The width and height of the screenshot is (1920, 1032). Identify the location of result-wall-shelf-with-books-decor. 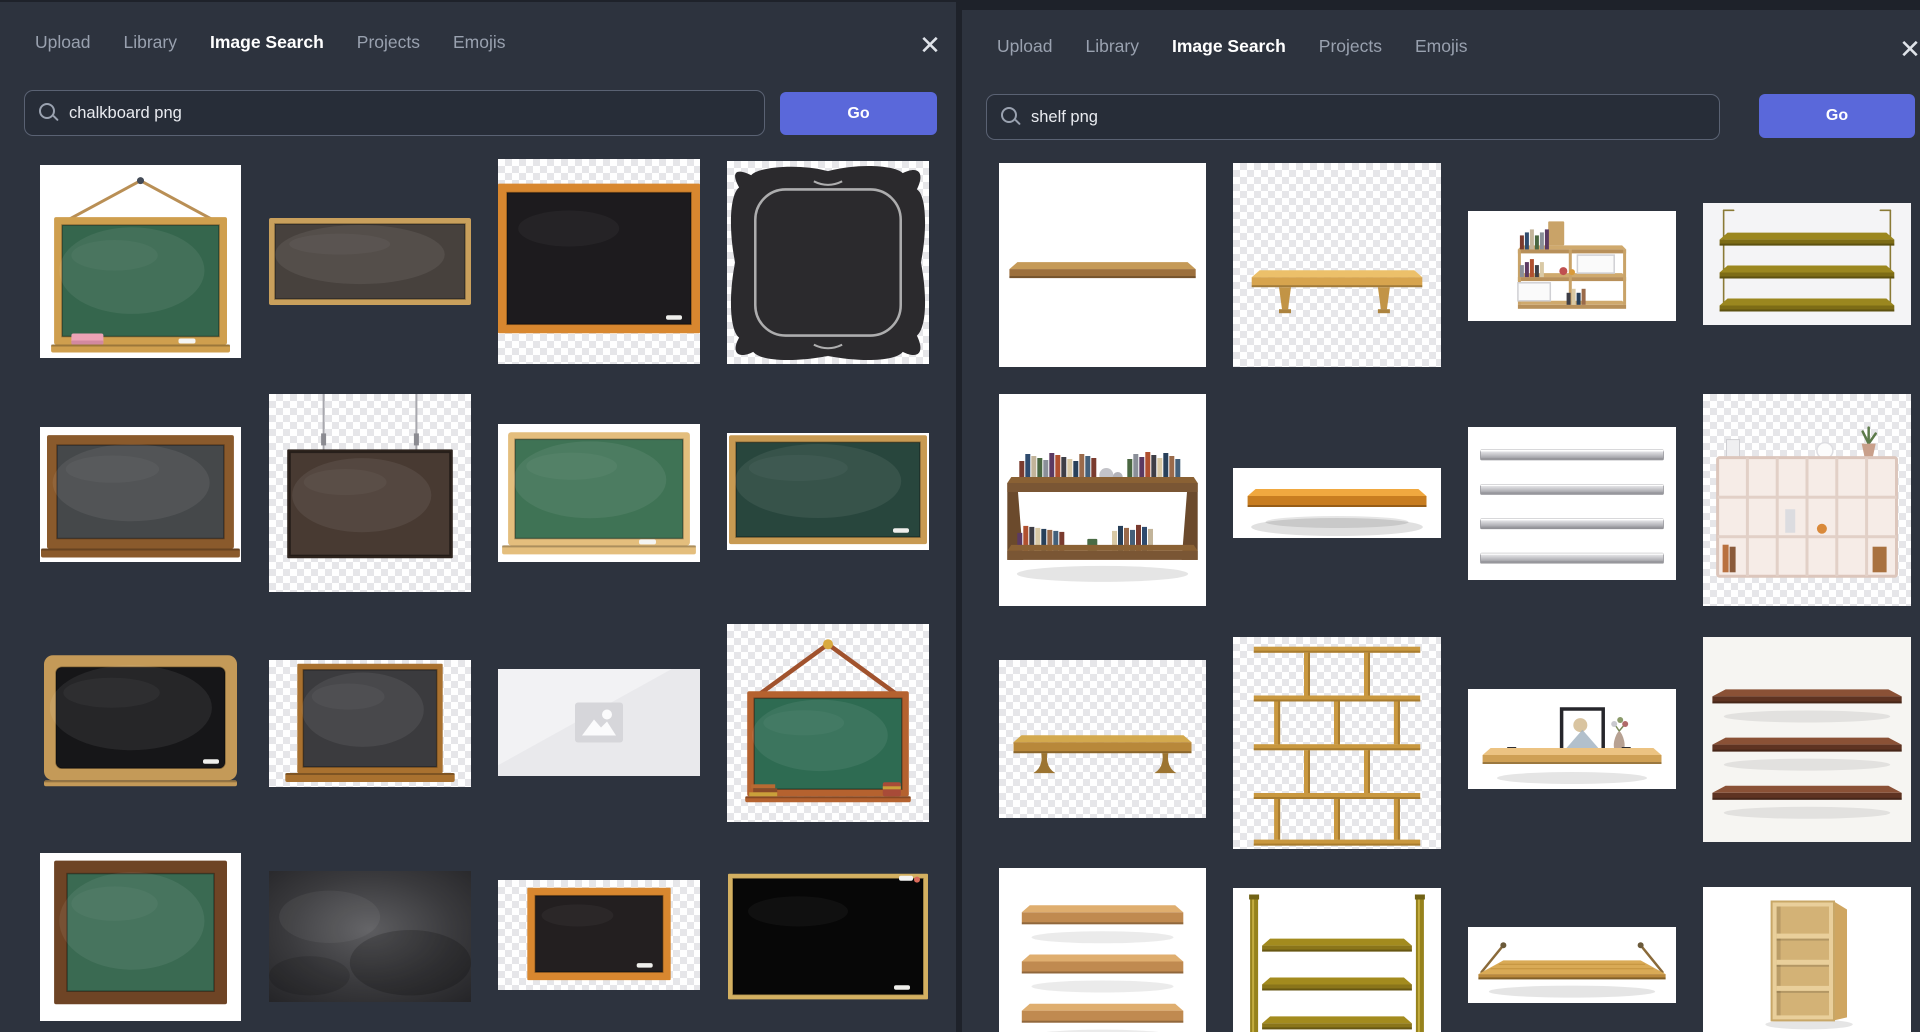
(1572, 266).